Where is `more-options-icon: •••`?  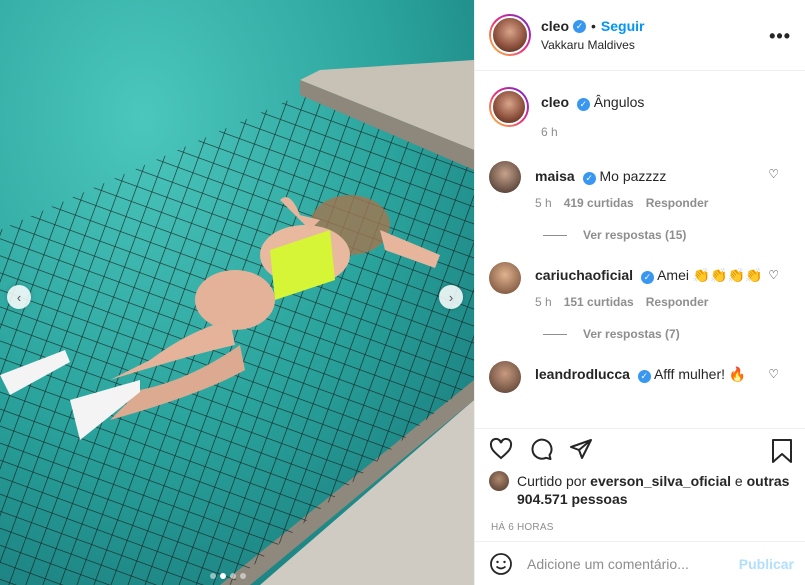 more-options-icon: ••• is located at coordinates (780, 36).